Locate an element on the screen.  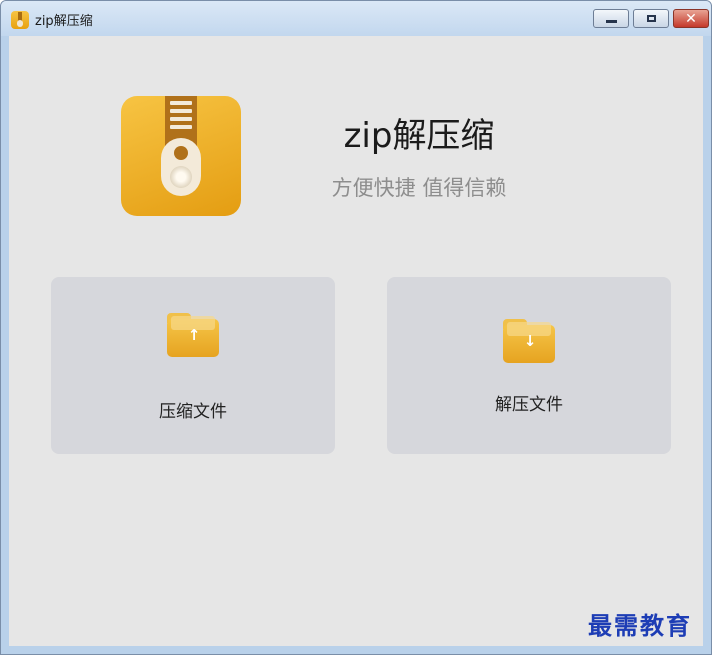
close-icon: ✕ is located at coordinates (691, 18).